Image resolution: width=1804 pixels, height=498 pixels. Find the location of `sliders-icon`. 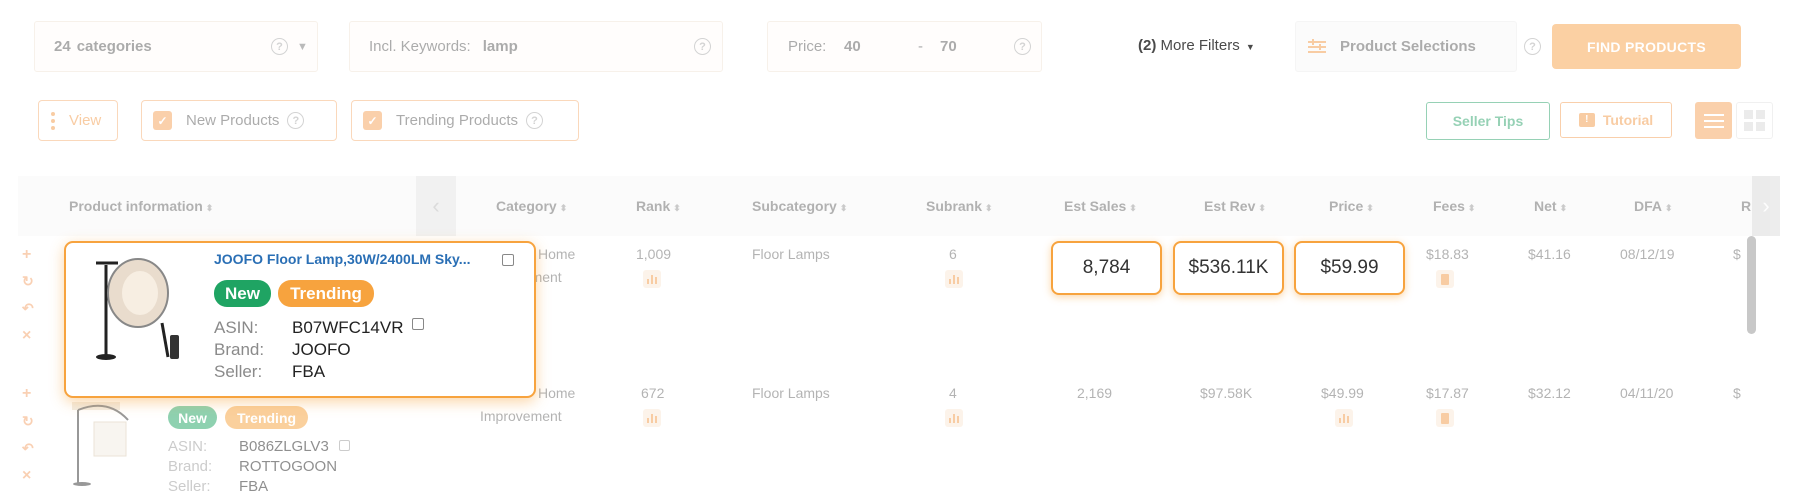

sliders-icon is located at coordinates (1317, 46).